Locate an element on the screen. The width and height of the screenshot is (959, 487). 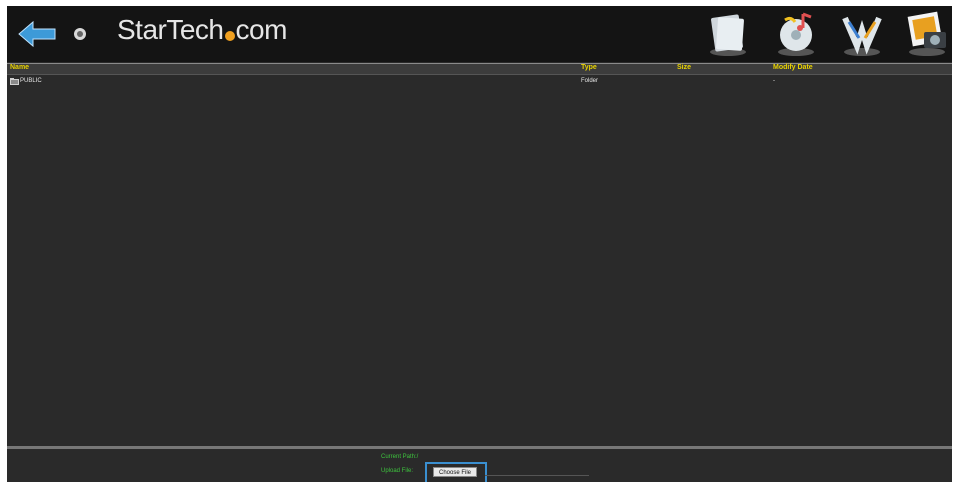
current-path-text: Current Path:/ is located at coordinates (400, 457).